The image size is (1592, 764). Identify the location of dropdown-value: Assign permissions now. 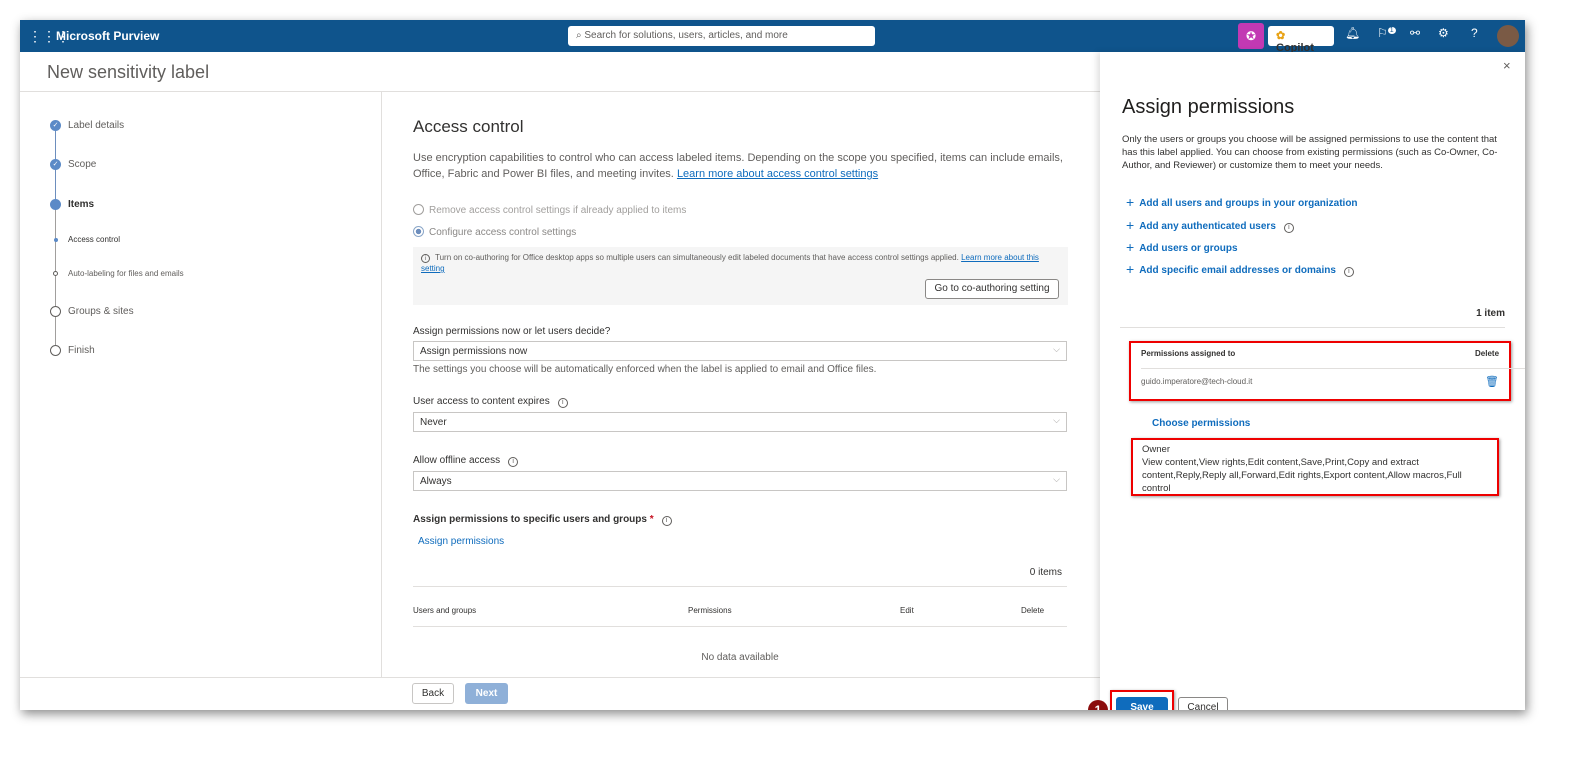
(474, 351).